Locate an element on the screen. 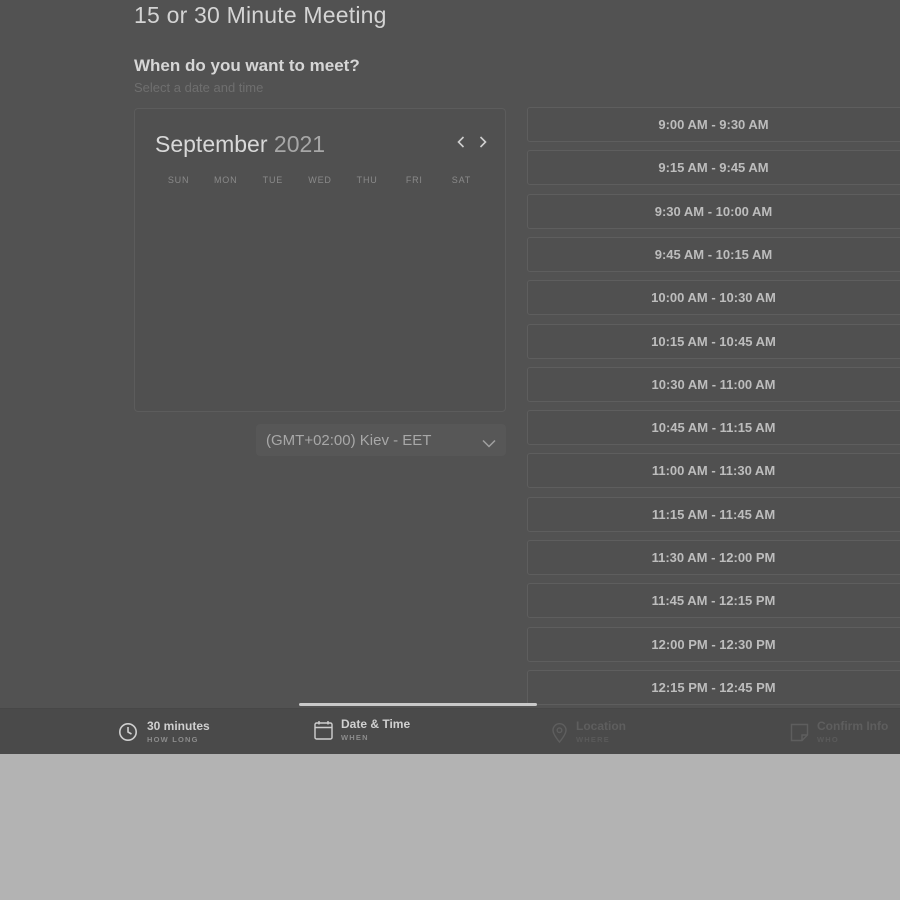 Image resolution: width=900 pixels, height=900 pixels. time-slot-button: 10:00 AM - 10:30 AM is located at coordinates (713, 298).